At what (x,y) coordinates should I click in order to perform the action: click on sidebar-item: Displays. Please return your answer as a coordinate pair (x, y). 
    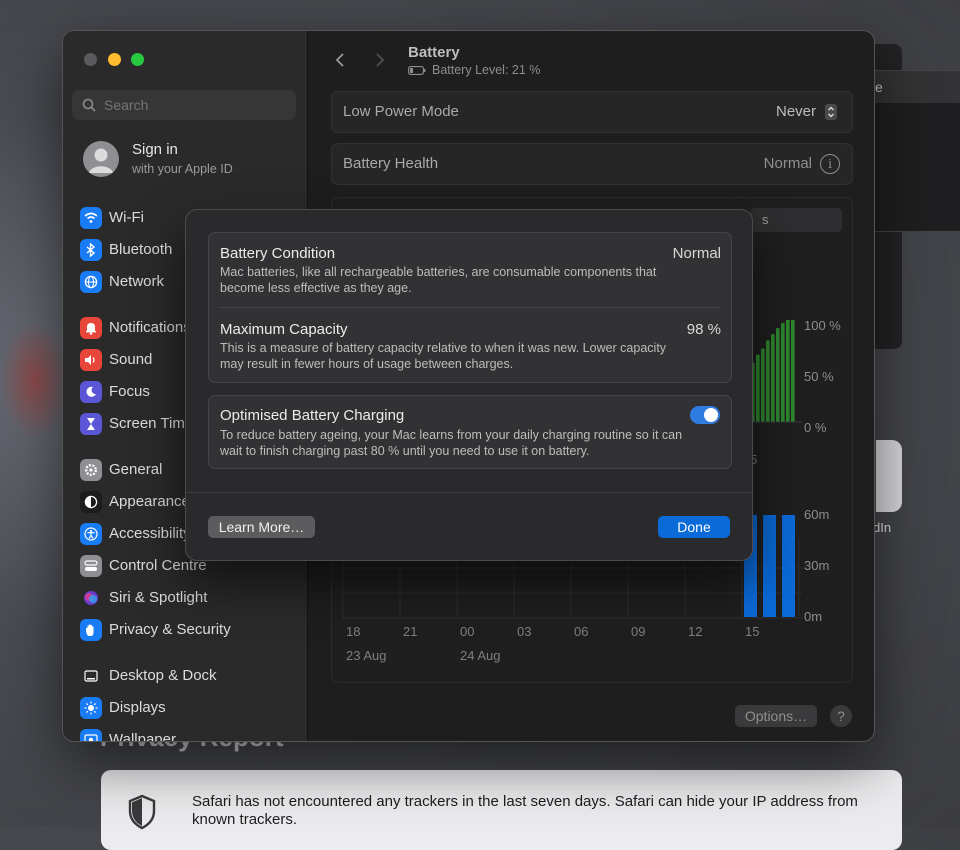
    Looking at the image, I should click on (193, 708).